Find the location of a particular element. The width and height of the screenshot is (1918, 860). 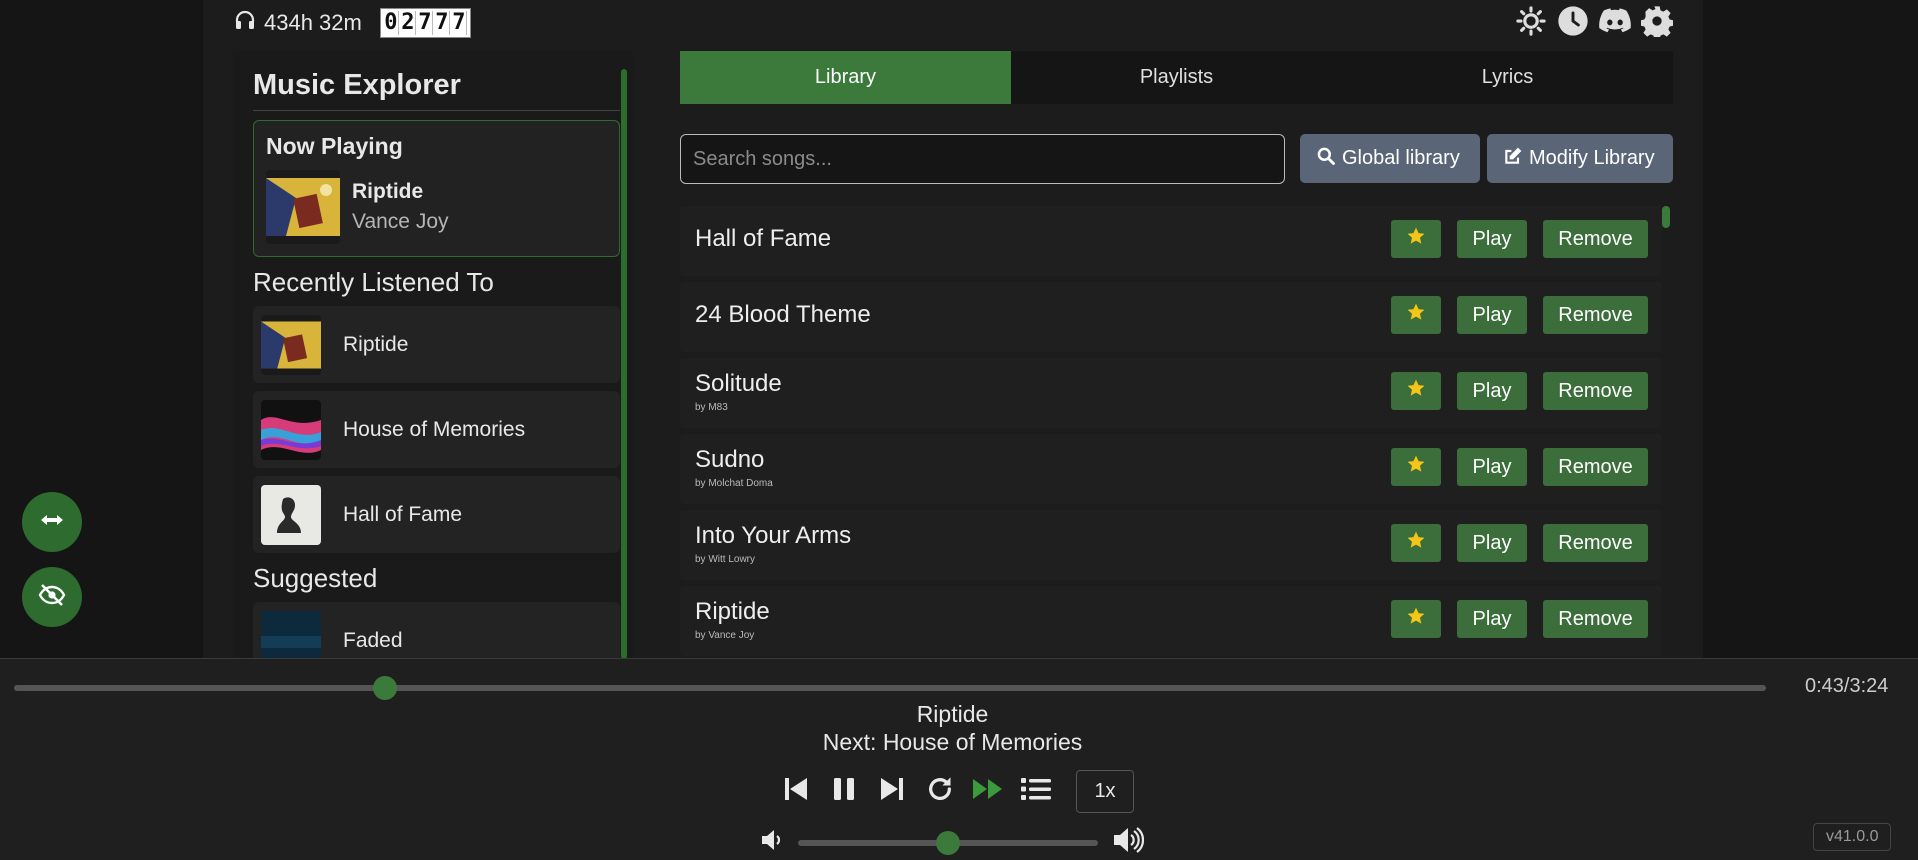

volume-knob is located at coordinates (948, 842).